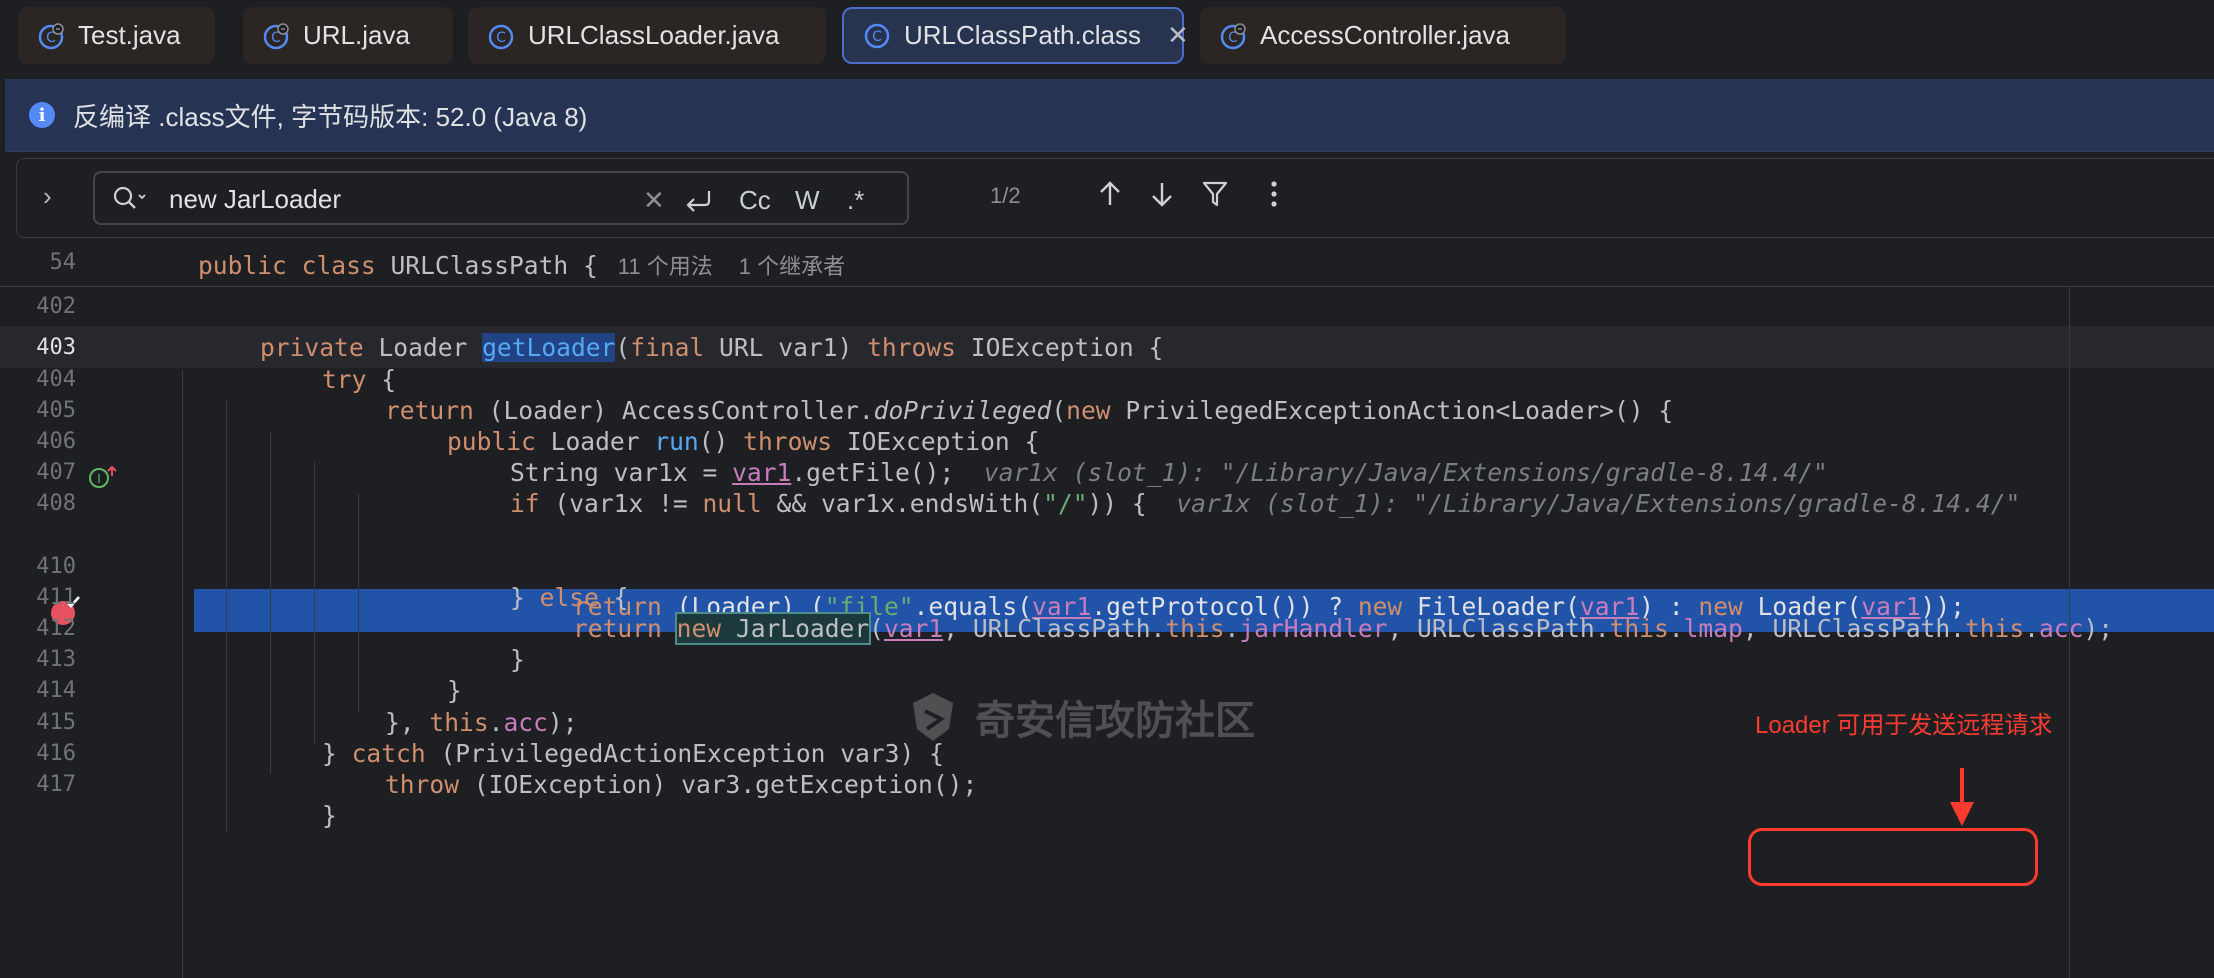  I want to click on line-number: 402, so click(56, 306).